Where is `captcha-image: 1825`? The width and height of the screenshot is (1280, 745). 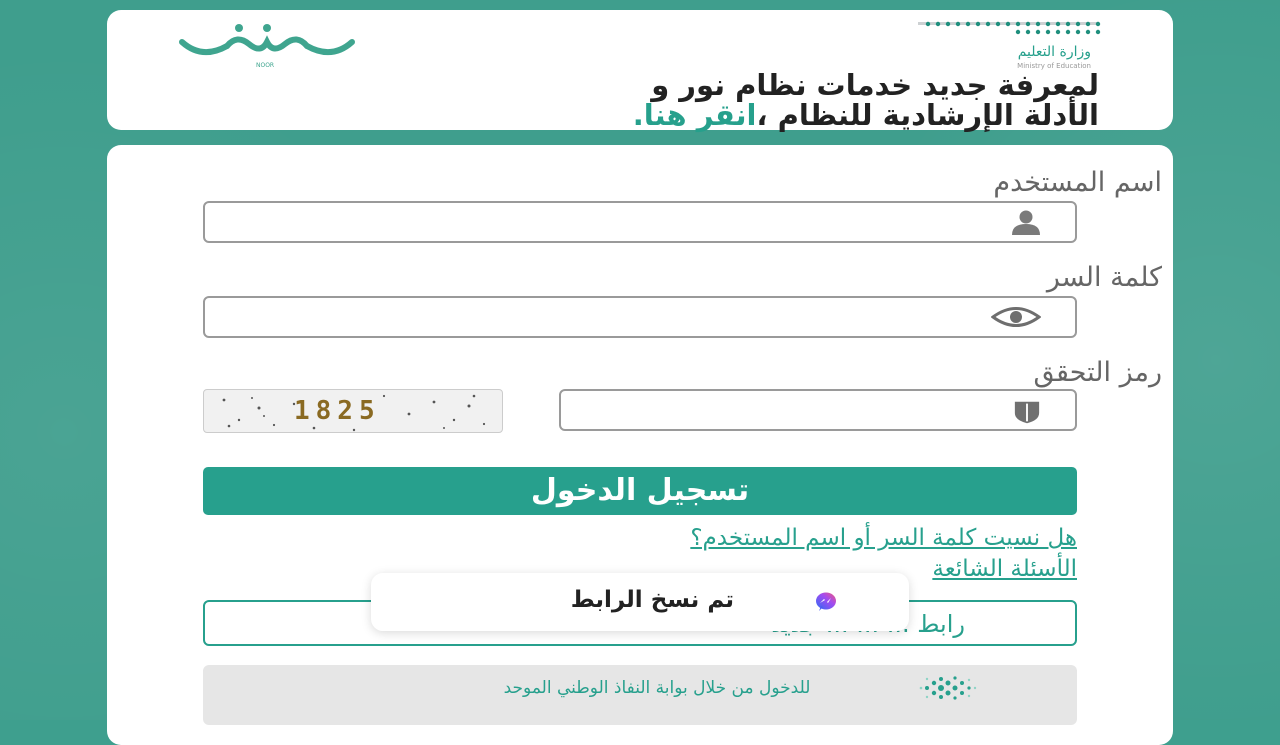 captcha-image: 1825 is located at coordinates (353, 411).